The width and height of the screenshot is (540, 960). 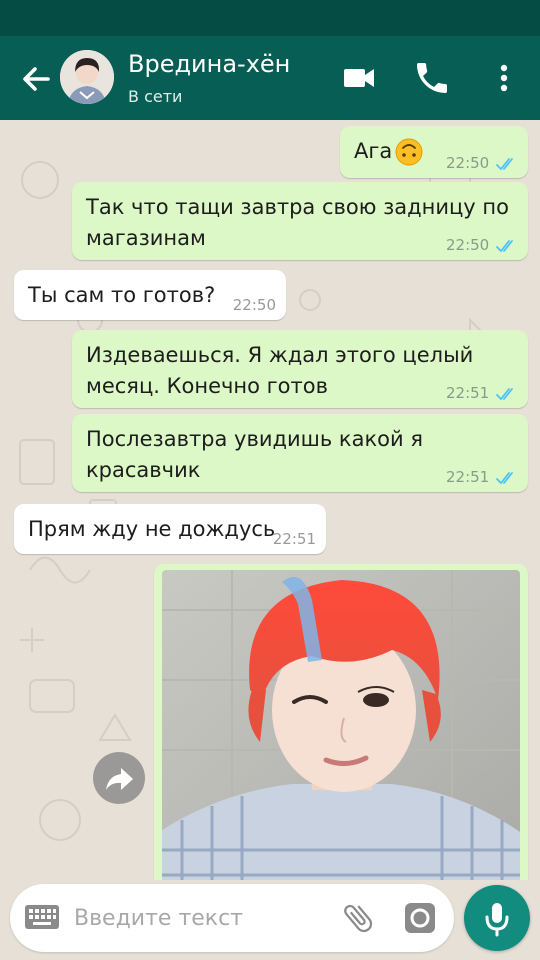 What do you see at coordinates (280, 355) in the screenshot?
I see `message-text-line: Издеваешься. Я ждал этого целый` at bounding box center [280, 355].